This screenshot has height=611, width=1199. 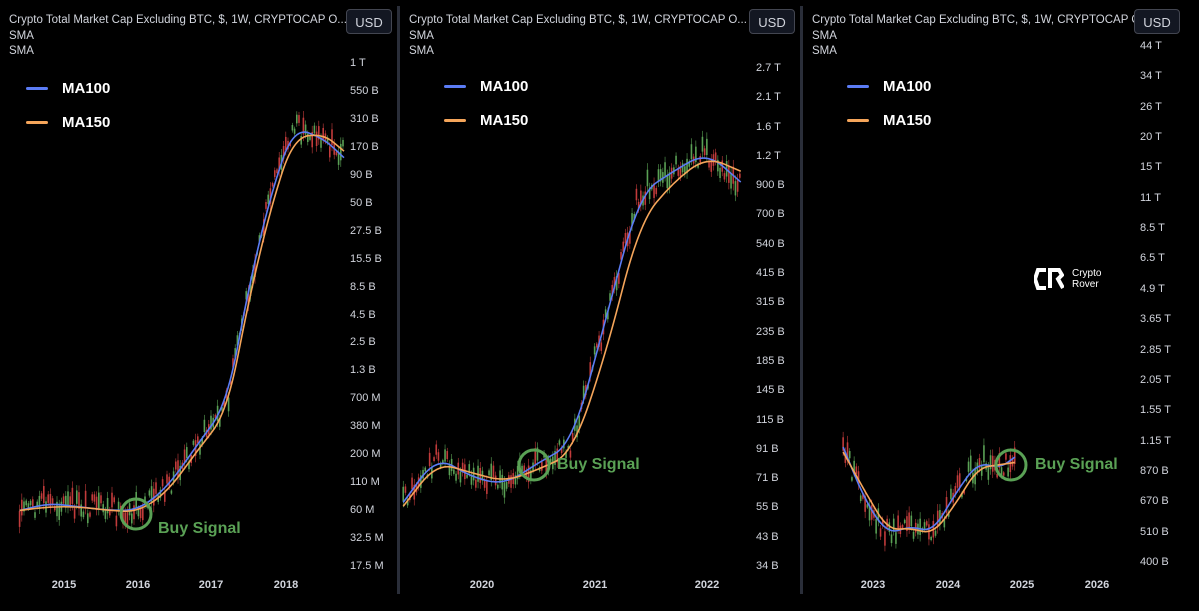 What do you see at coordinates (367, 538) in the screenshot?
I see `y-tick-label: 32.5 M` at bounding box center [367, 538].